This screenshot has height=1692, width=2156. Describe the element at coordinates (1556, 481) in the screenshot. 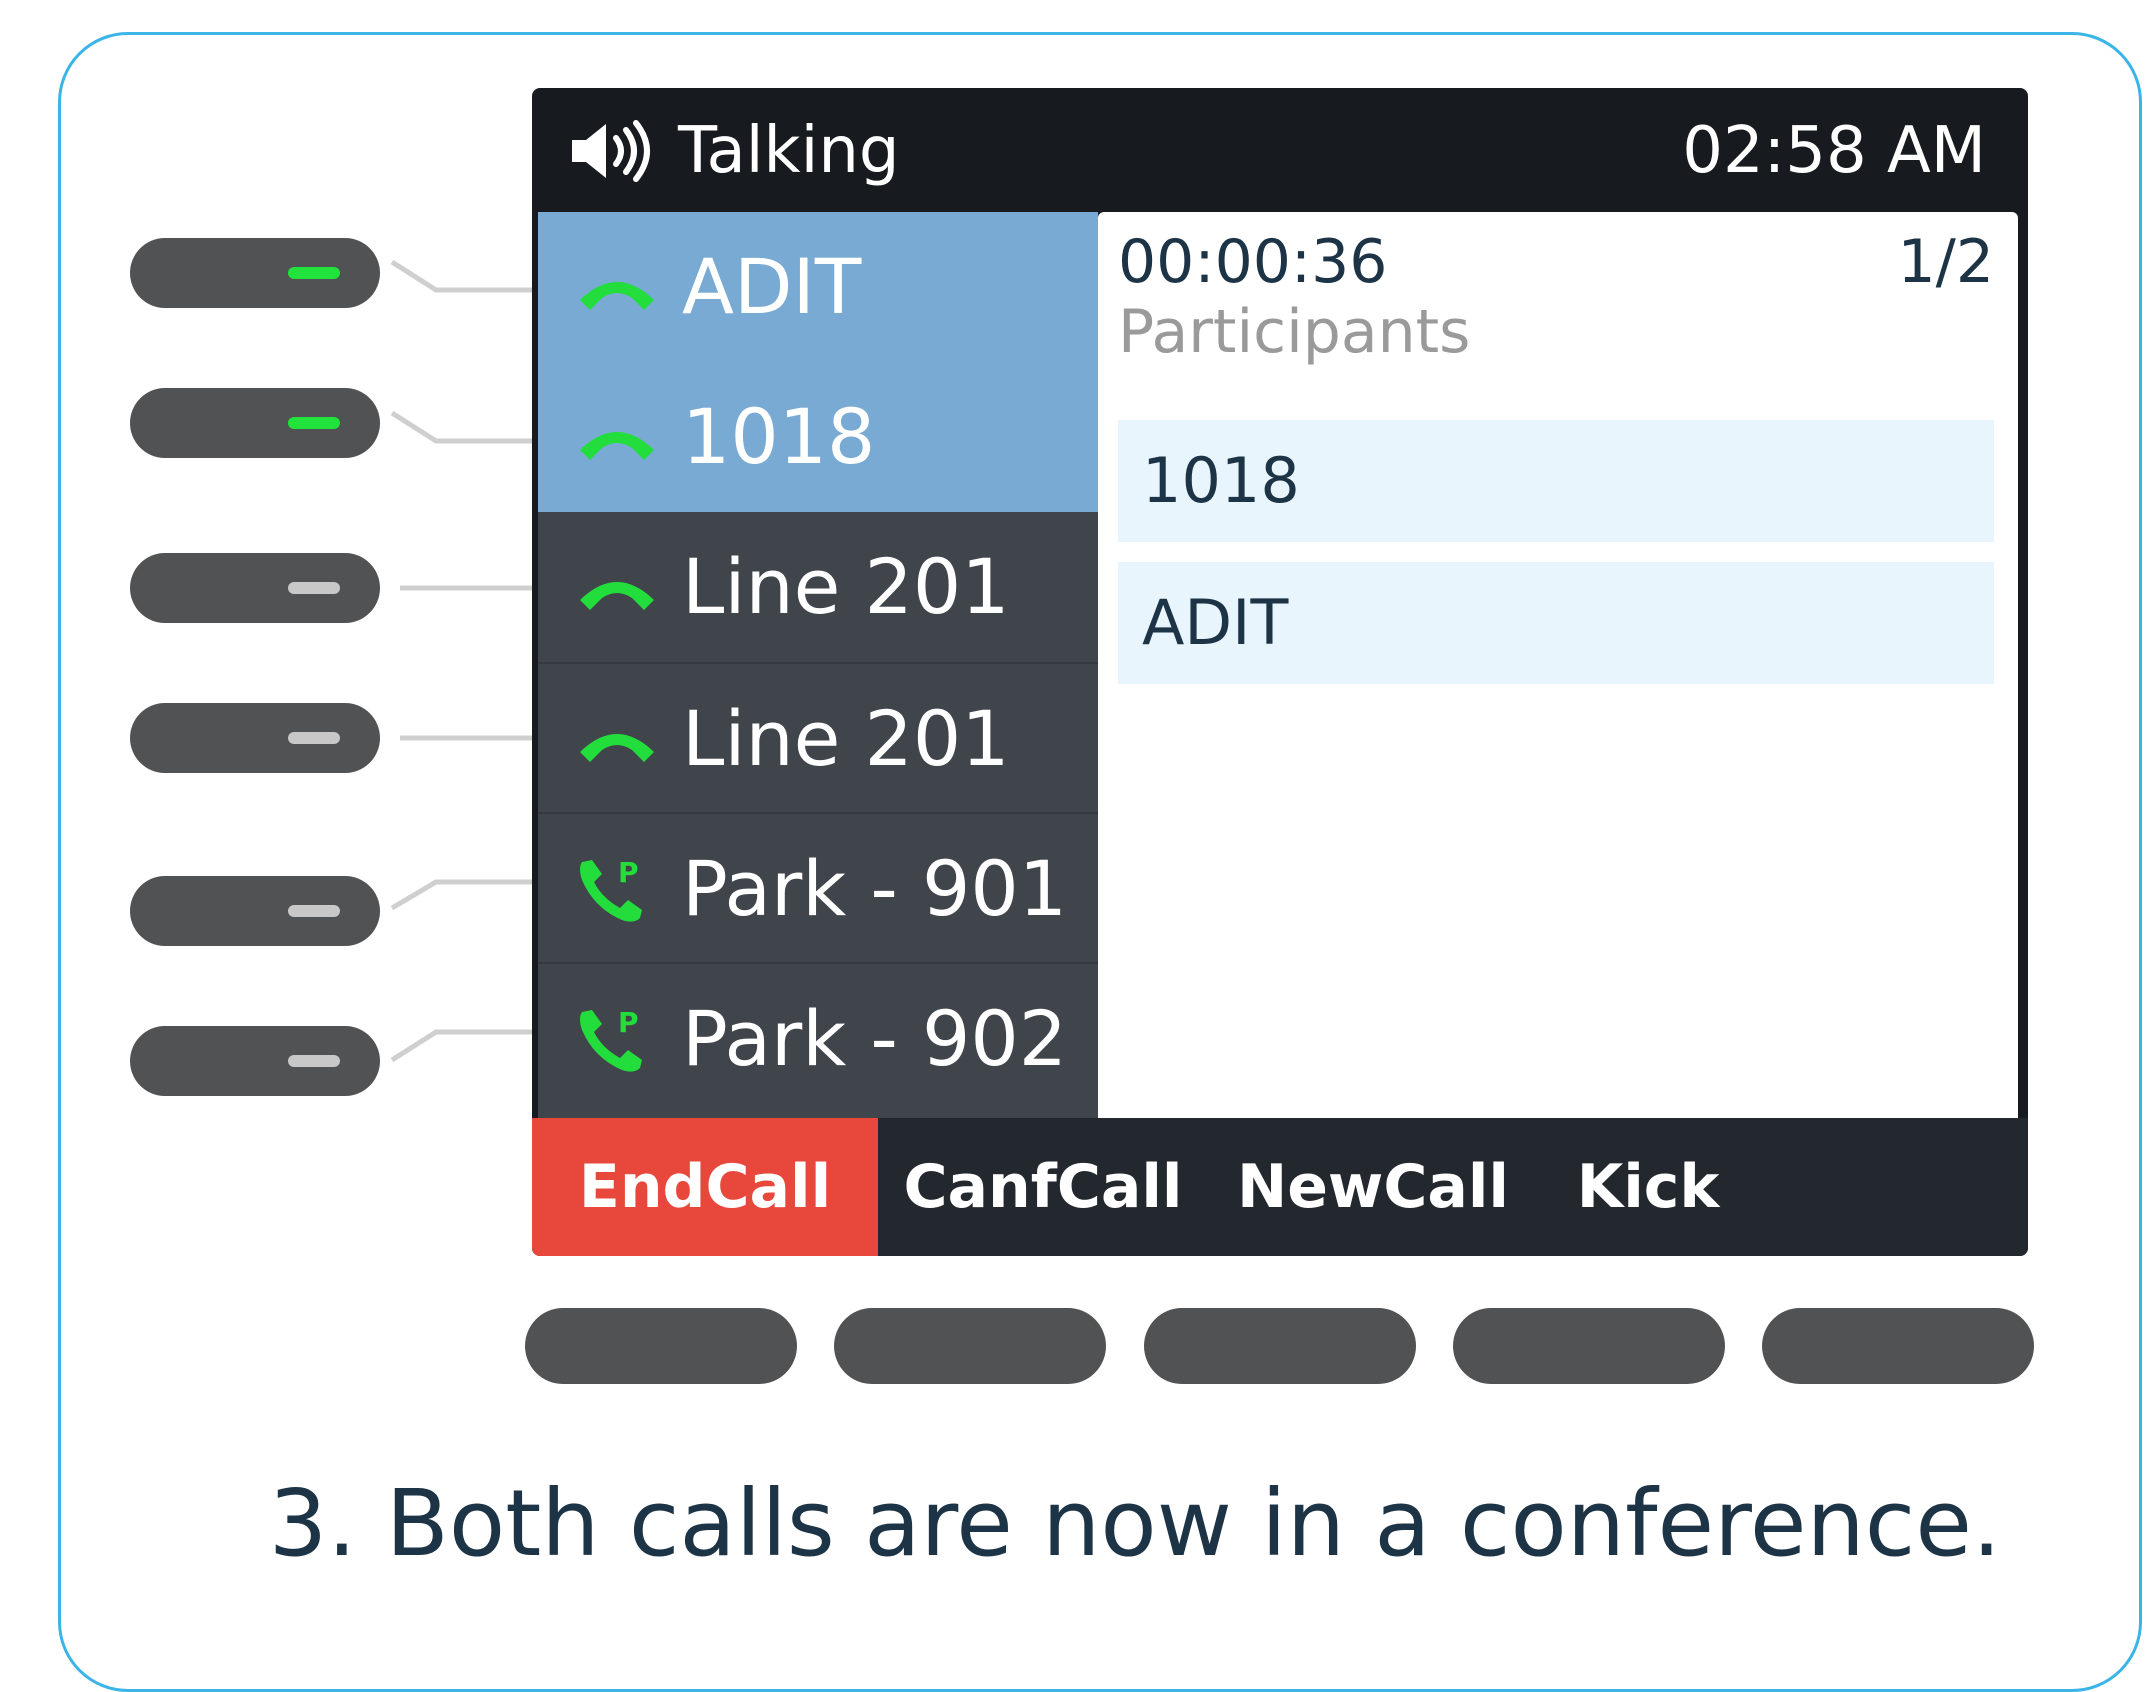

I see `participant-row: 1018` at that location.